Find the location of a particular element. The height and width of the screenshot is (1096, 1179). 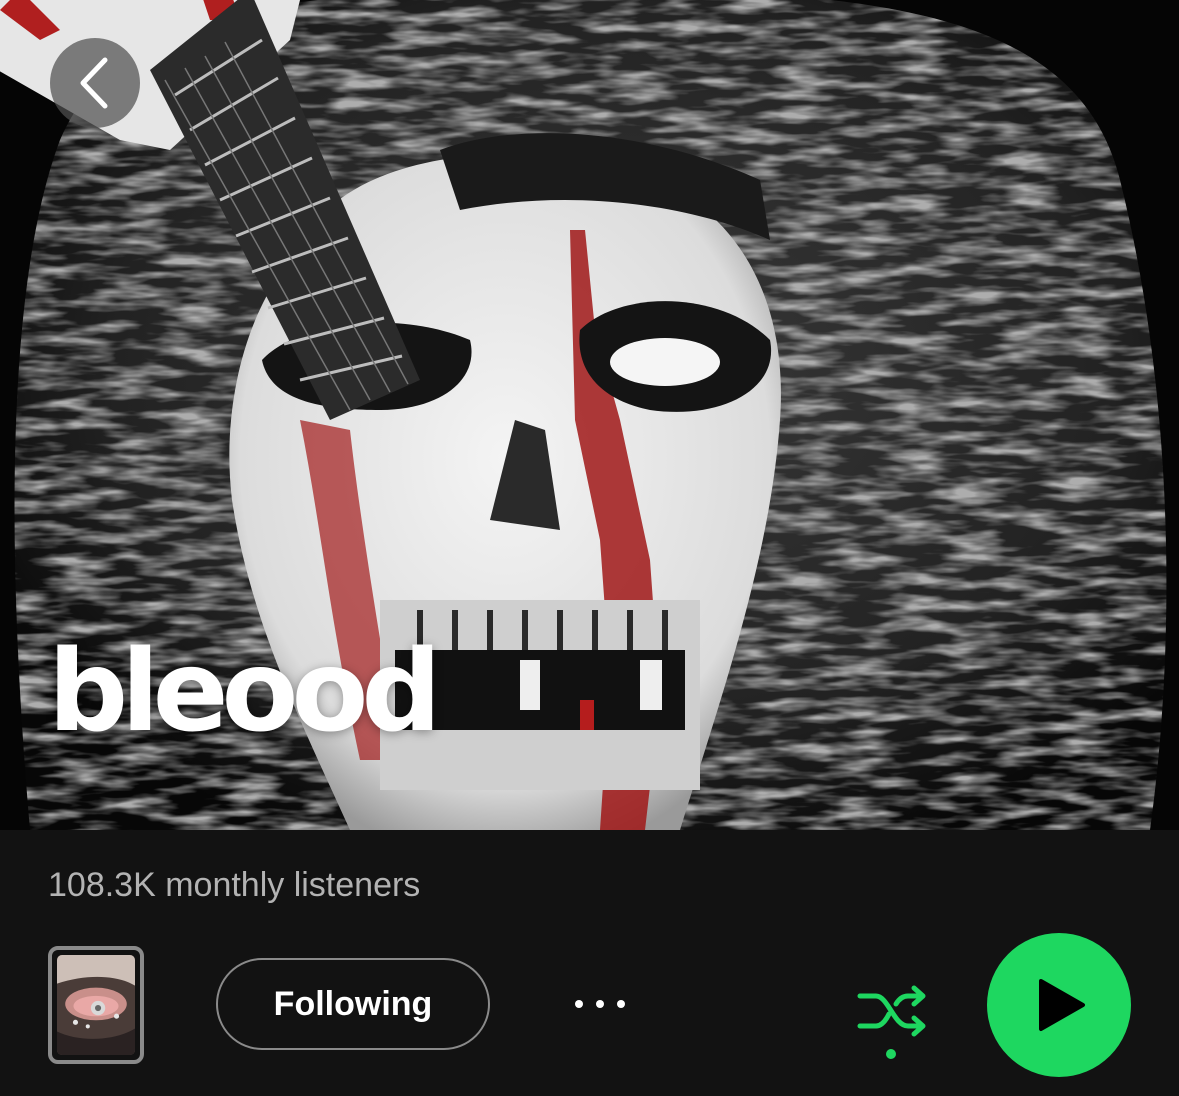

chevron-left-icon is located at coordinates (94, 83).